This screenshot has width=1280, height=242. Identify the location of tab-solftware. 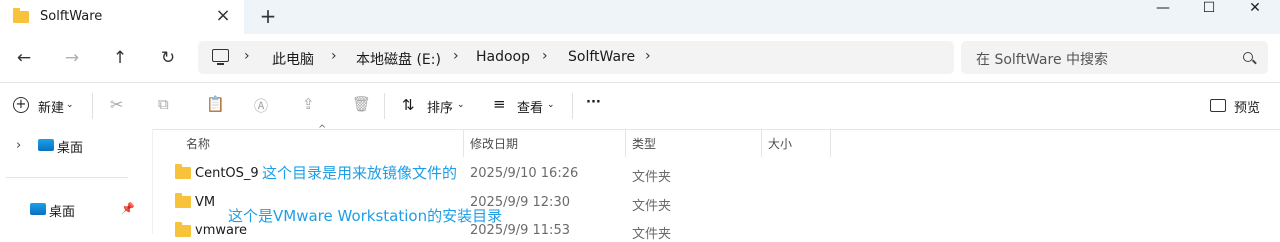
(122, 17).